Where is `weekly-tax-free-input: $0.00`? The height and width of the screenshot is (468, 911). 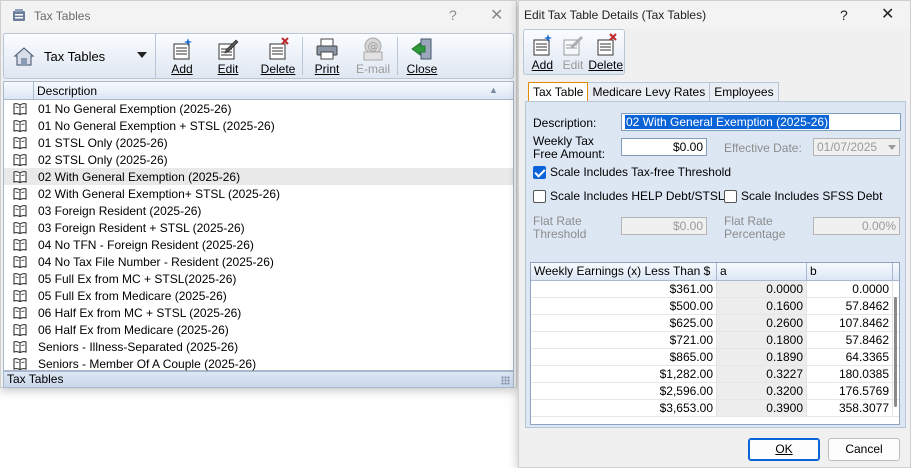
weekly-tax-free-input: $0.00 is located at coordinates (664, 147).